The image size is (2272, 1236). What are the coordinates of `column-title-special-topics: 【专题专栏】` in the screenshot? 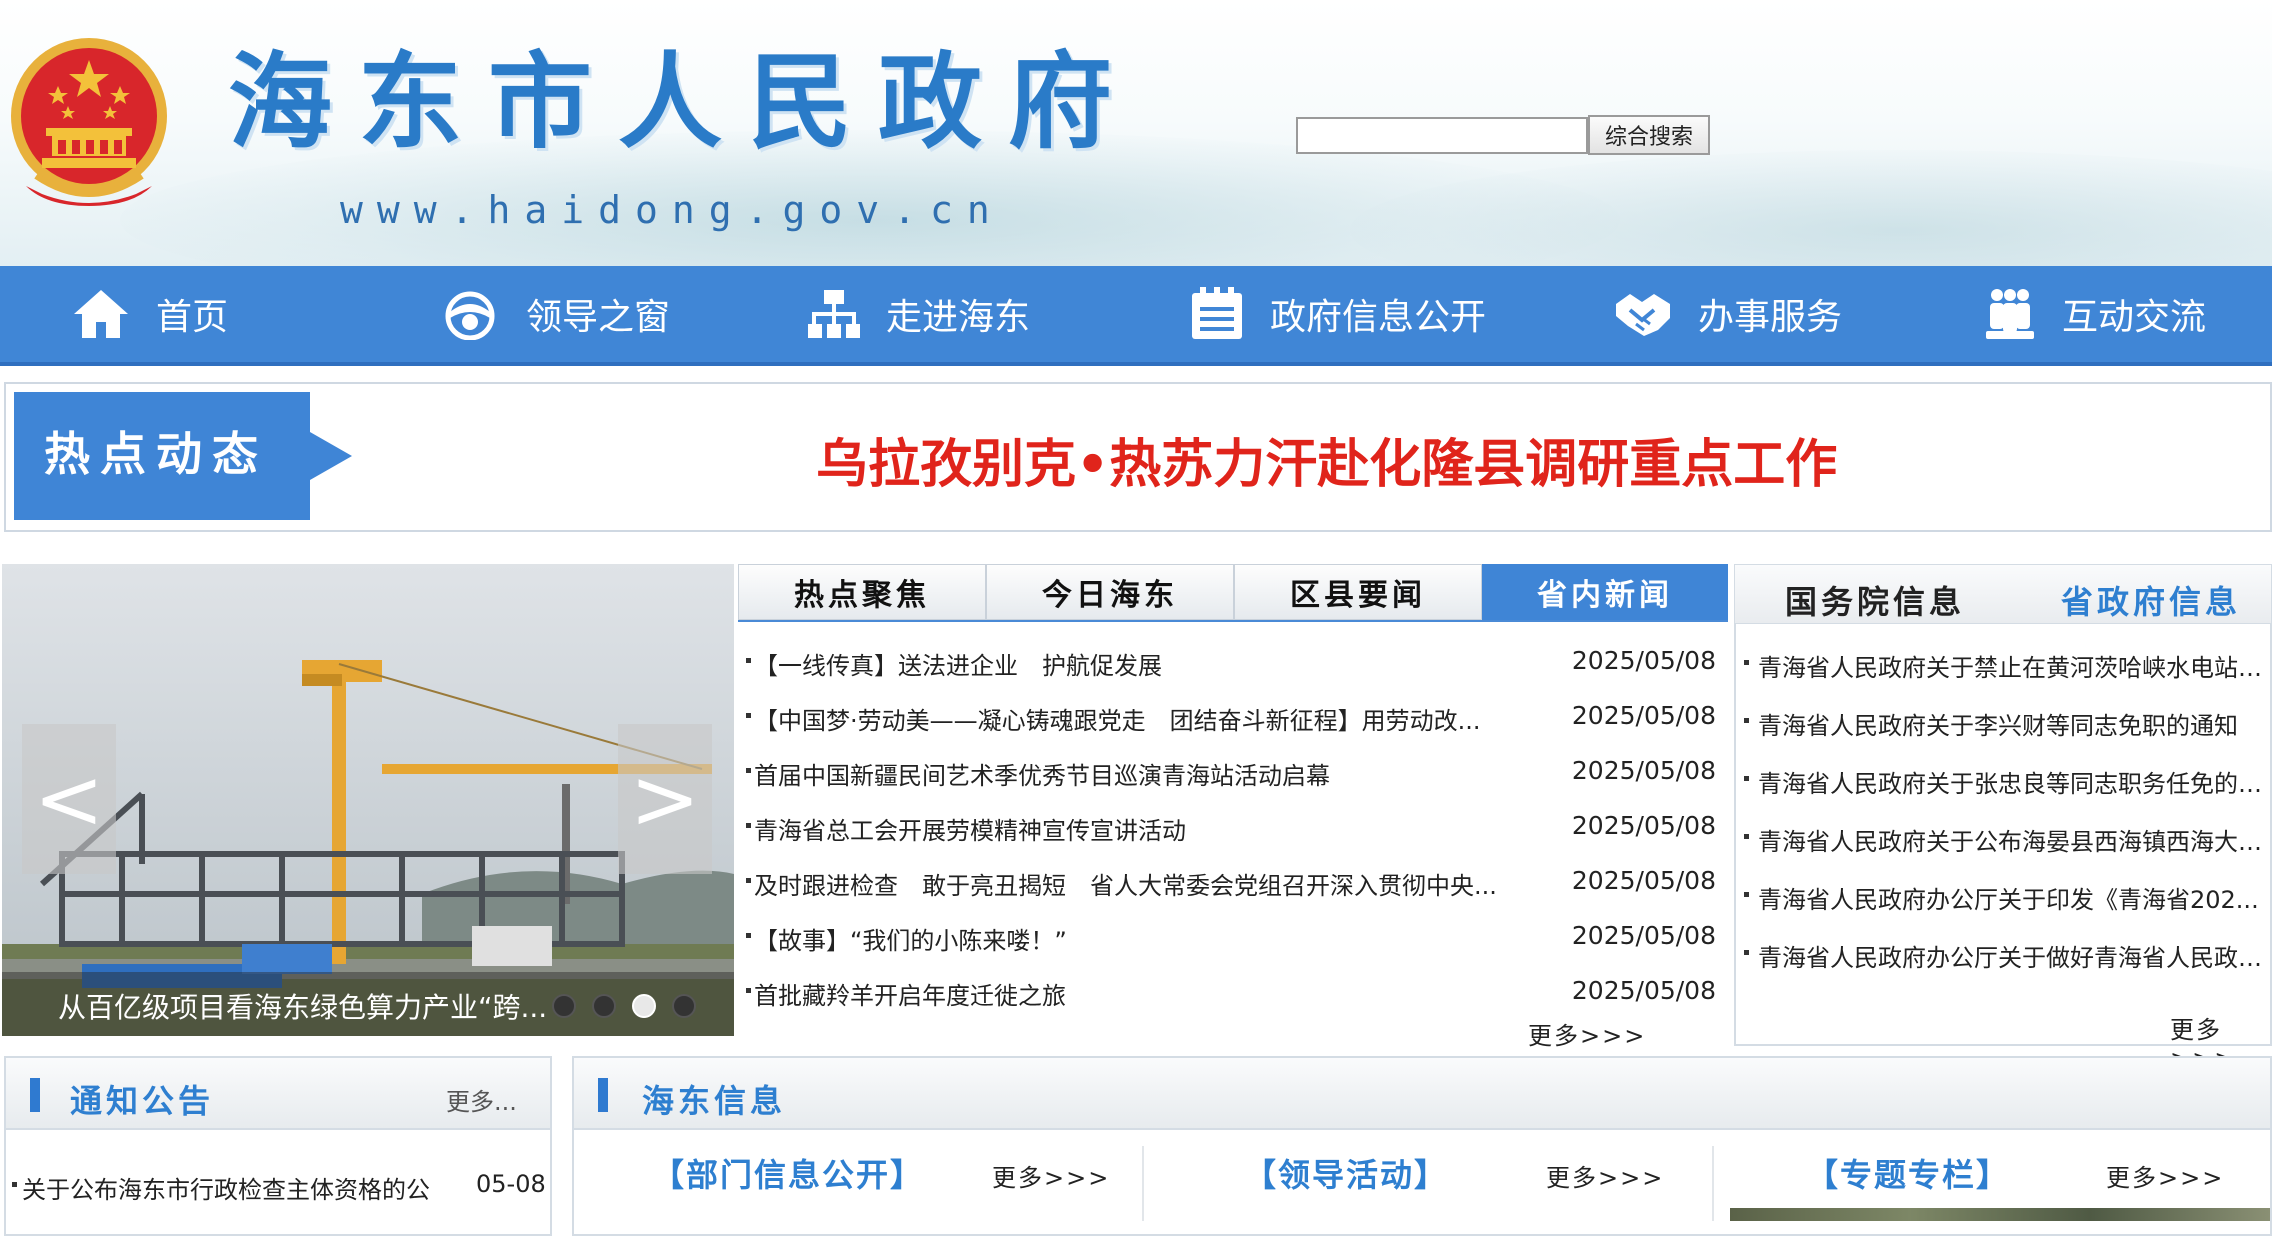 It's located at (1908, 1173).